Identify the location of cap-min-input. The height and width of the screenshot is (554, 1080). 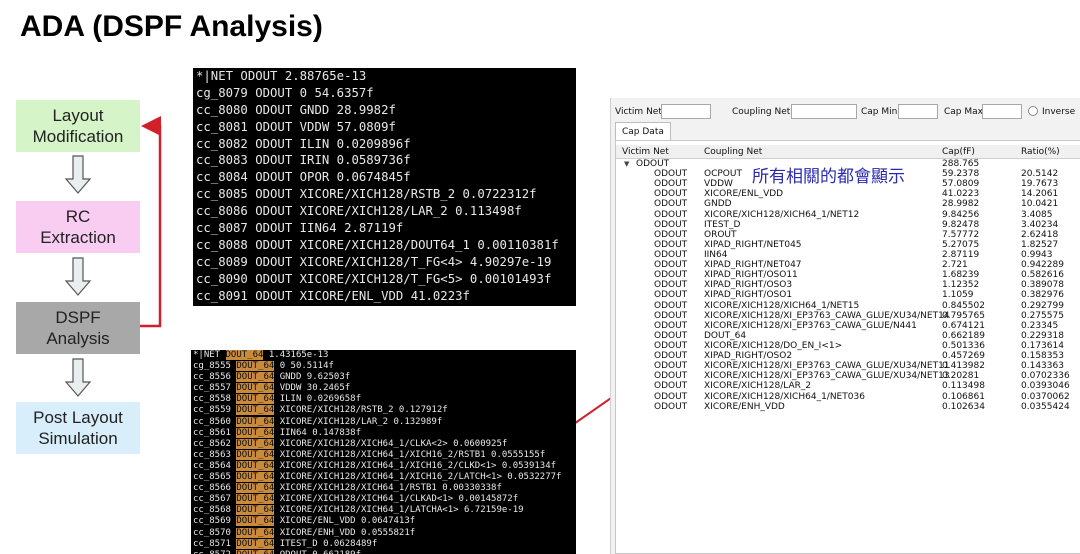
(918, 111).